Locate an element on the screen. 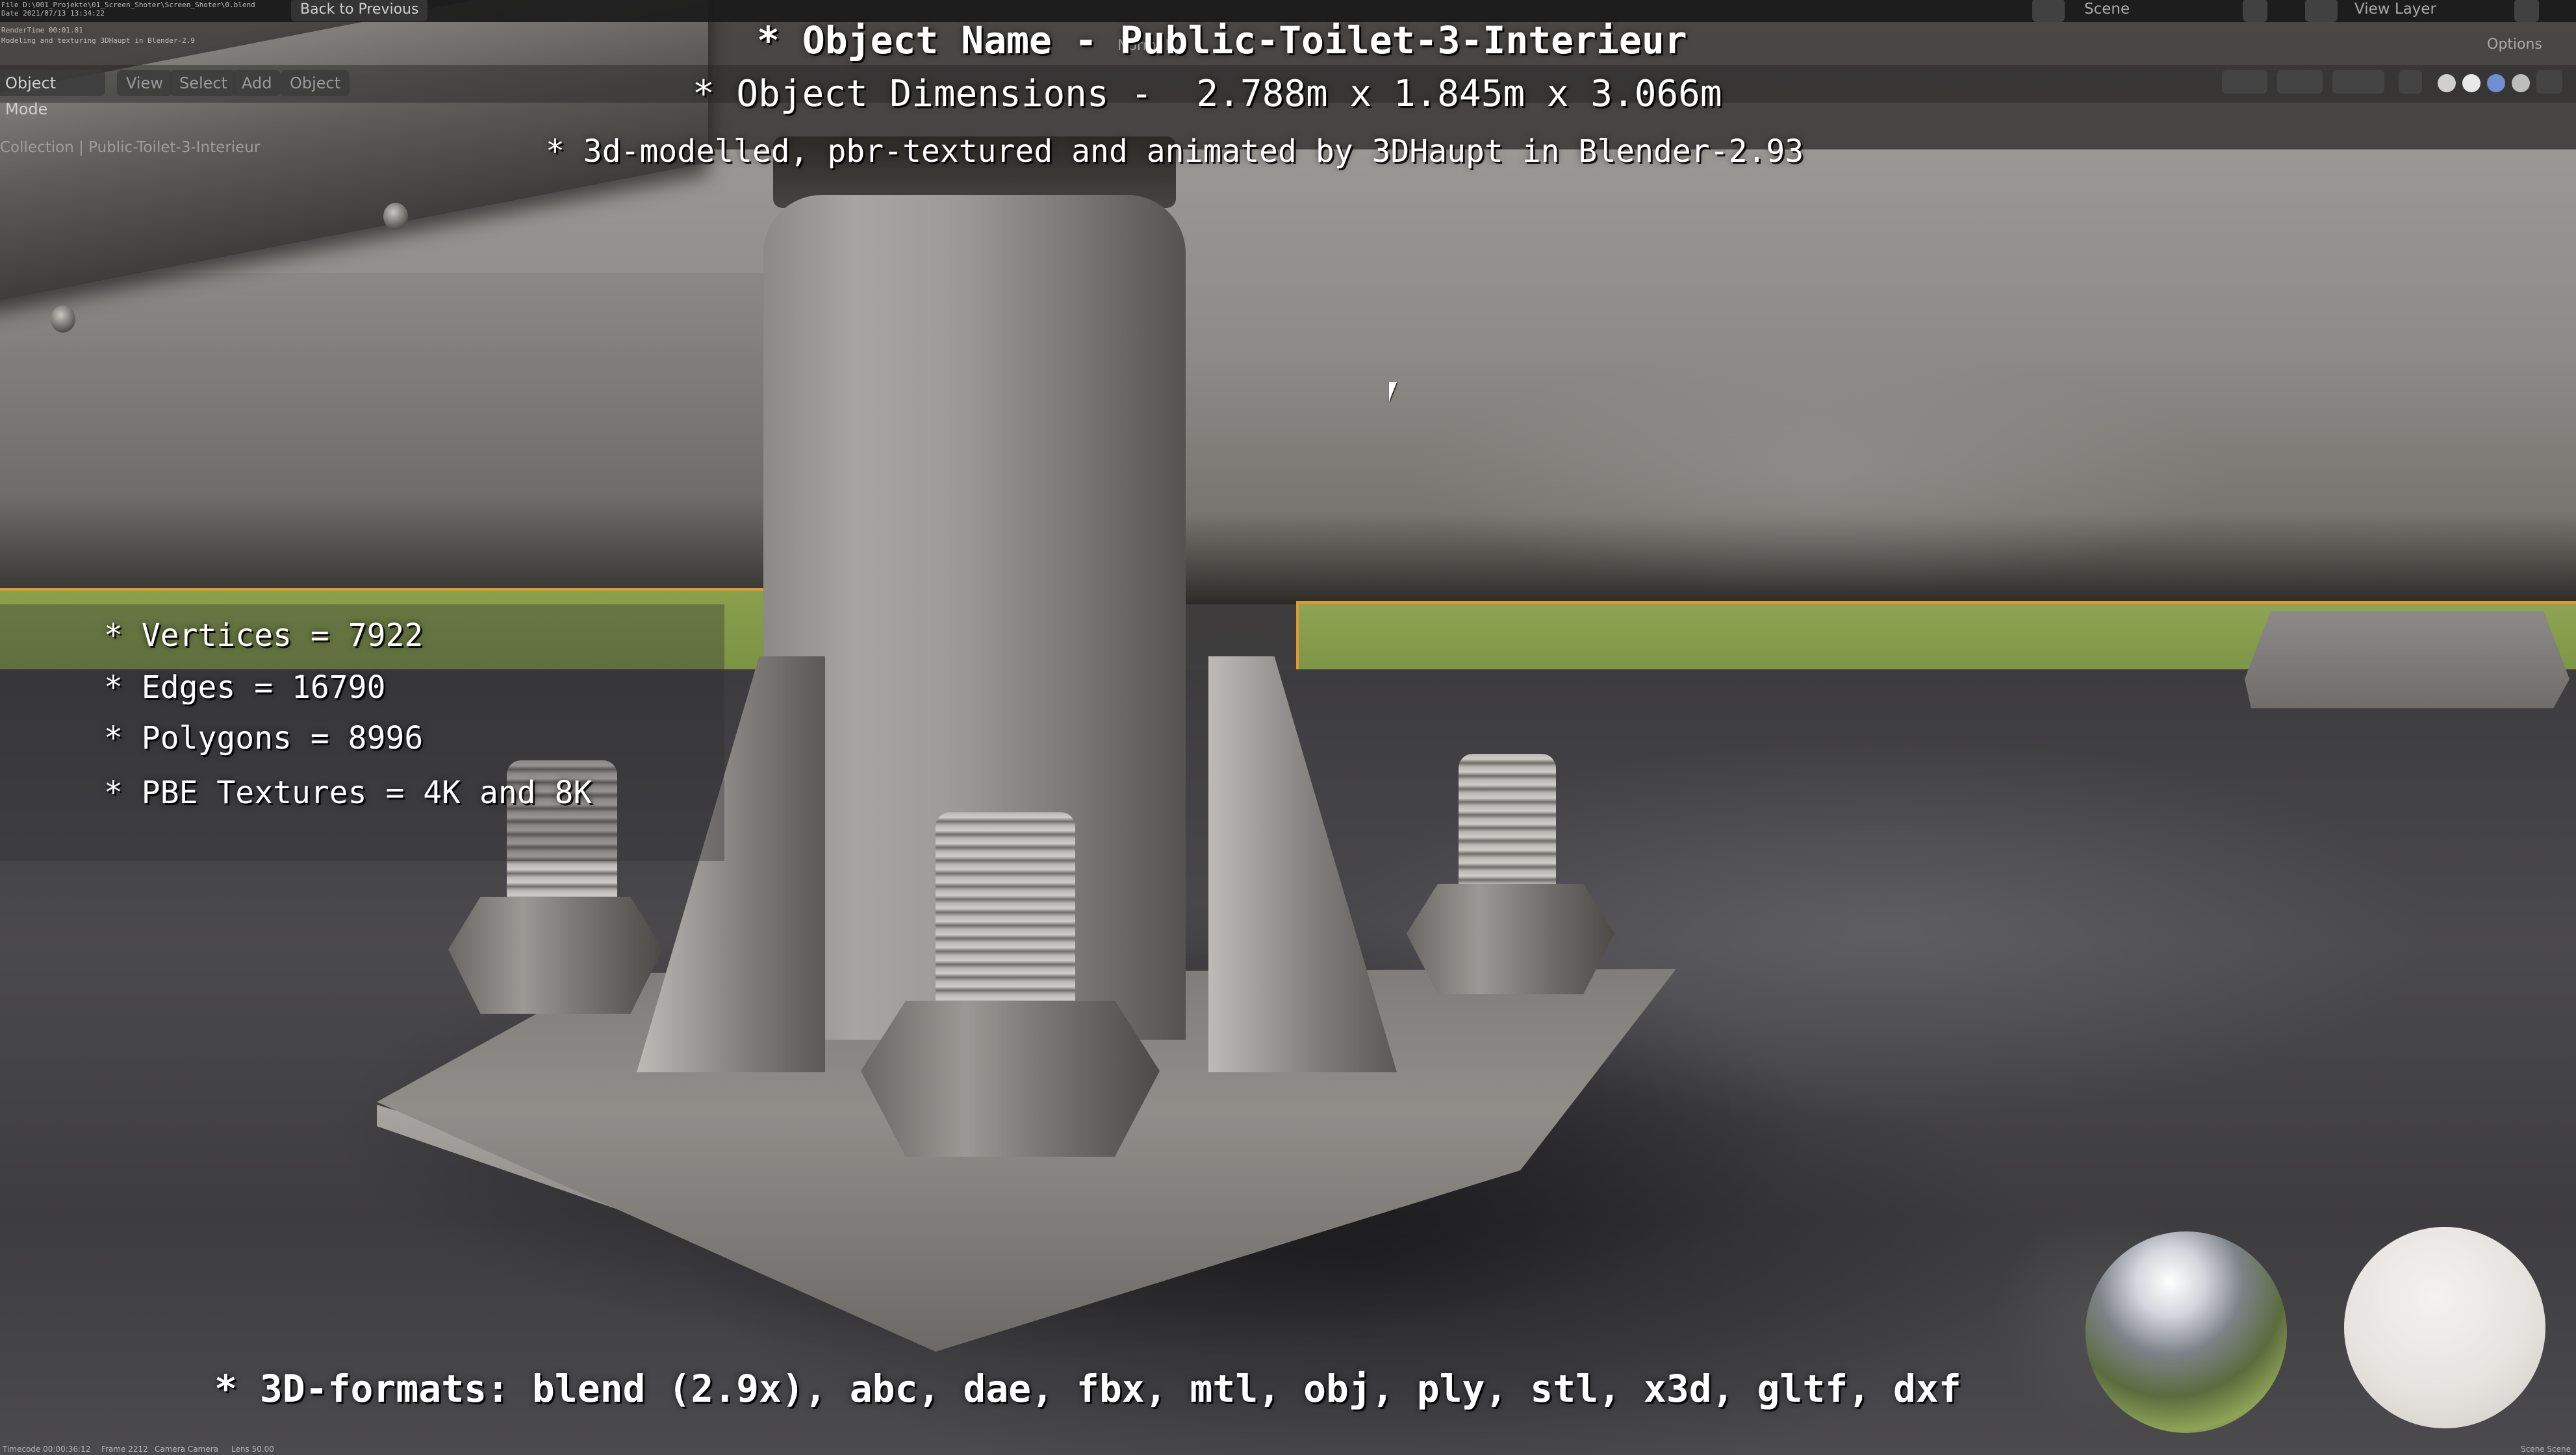 Image resolution: width=2576 pixels, height=1455 pixels. shading-options-icon is located at coordinates (2549, 82).